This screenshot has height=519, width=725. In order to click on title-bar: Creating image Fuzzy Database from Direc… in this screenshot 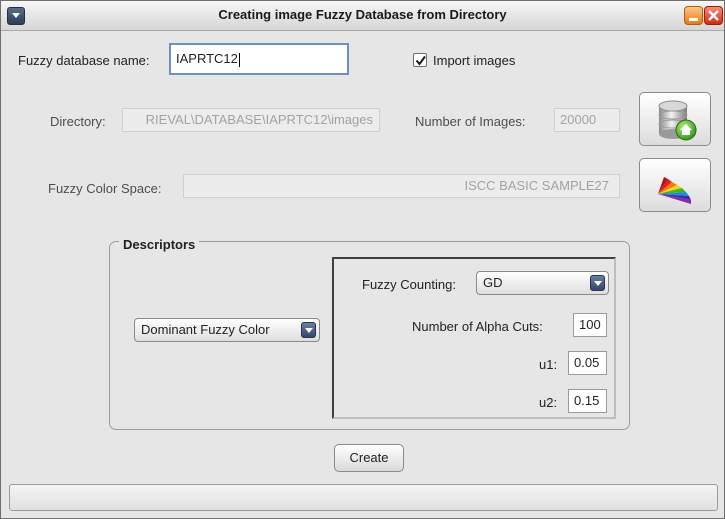, I will do `click(362, 16)`.